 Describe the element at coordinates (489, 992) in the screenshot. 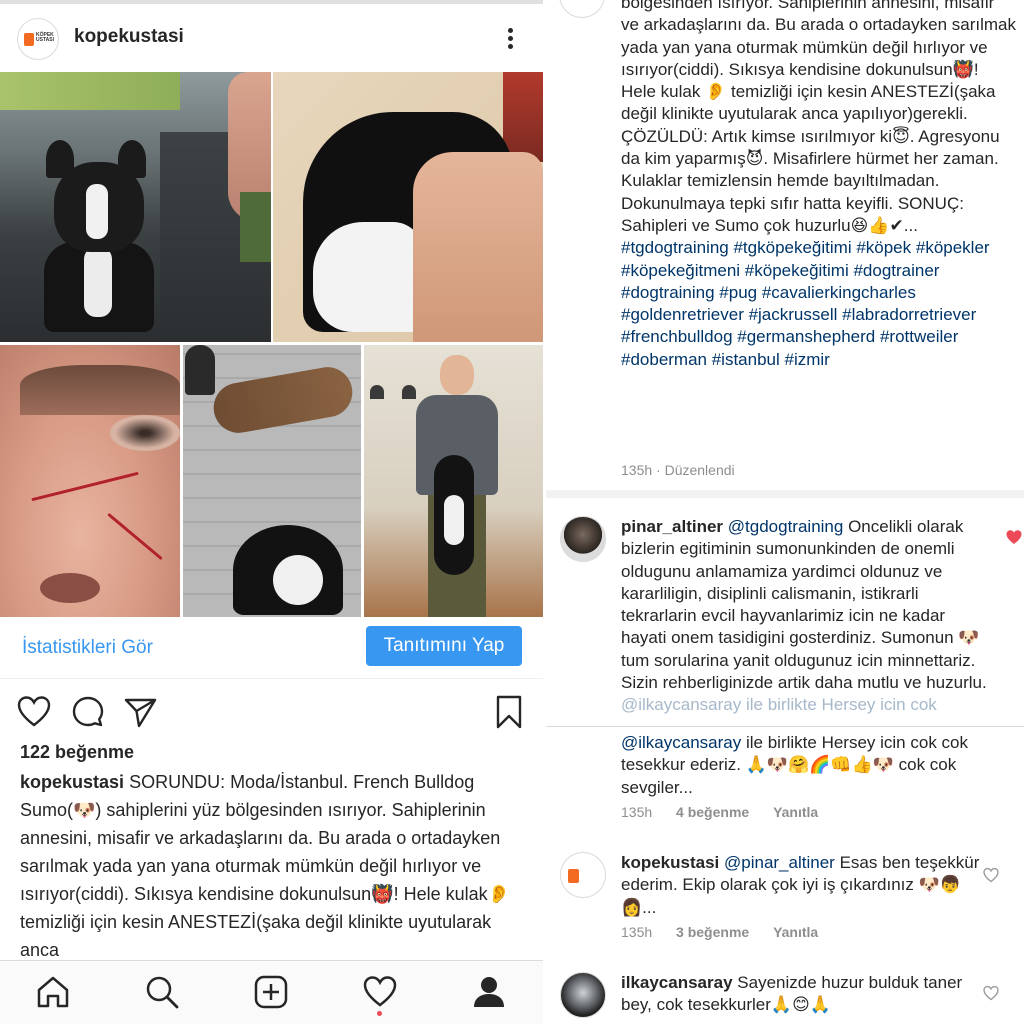

I see `profile-icon` at that location.